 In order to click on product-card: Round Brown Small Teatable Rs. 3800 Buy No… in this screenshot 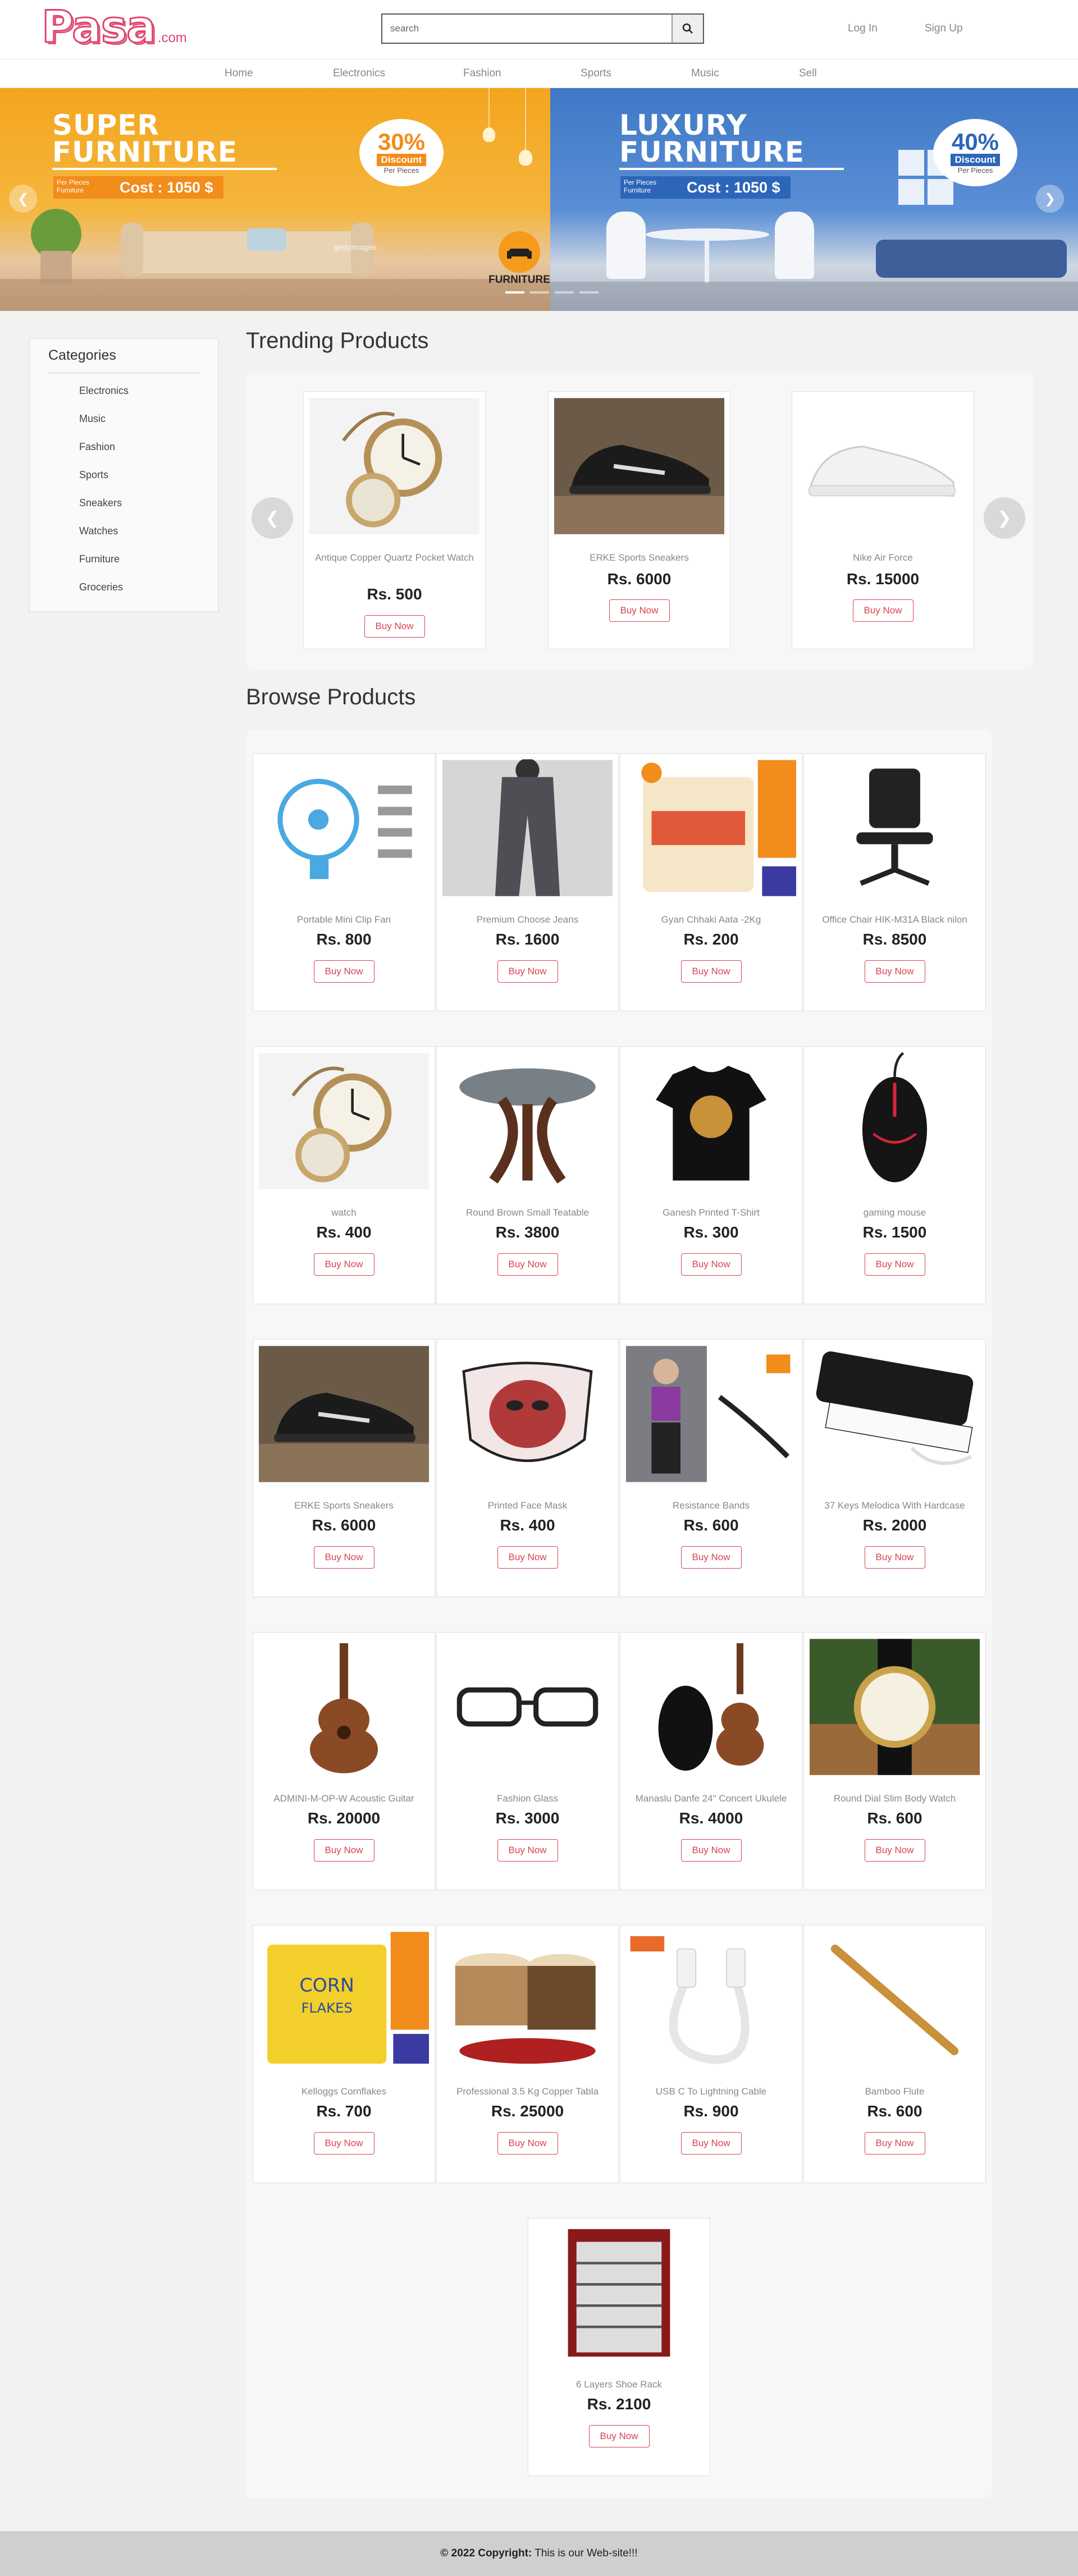, I will do `click(527, 1175)`.